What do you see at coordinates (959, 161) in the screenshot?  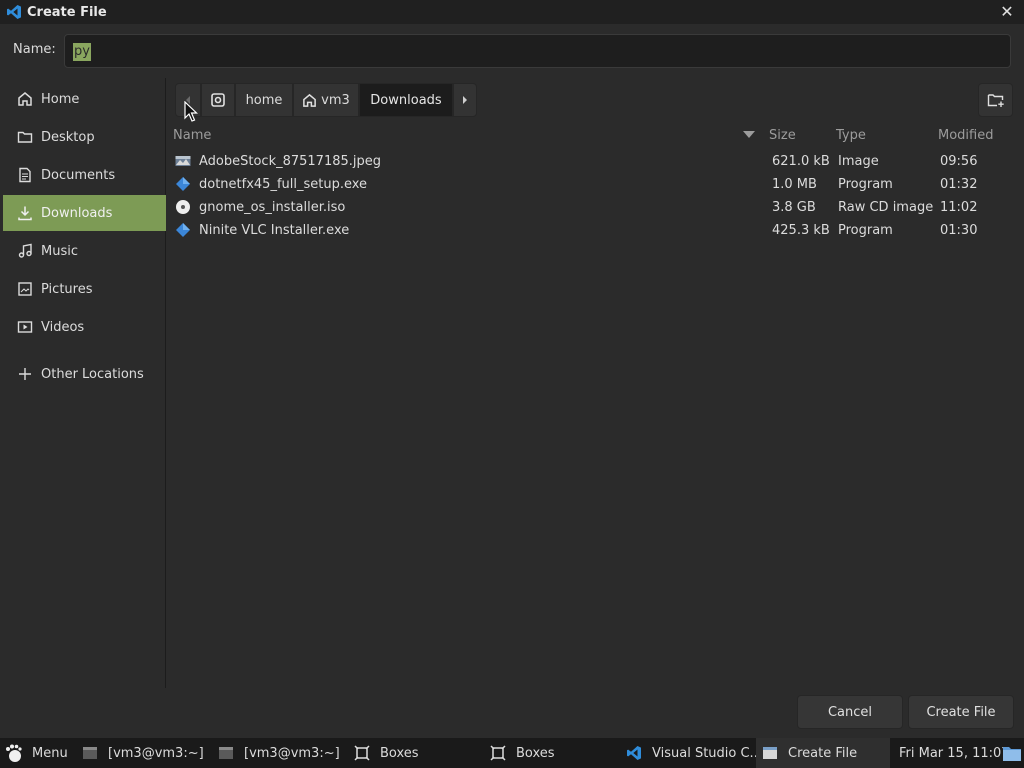 I see `file-modified: 09:56` at bounding box center [959, 161].